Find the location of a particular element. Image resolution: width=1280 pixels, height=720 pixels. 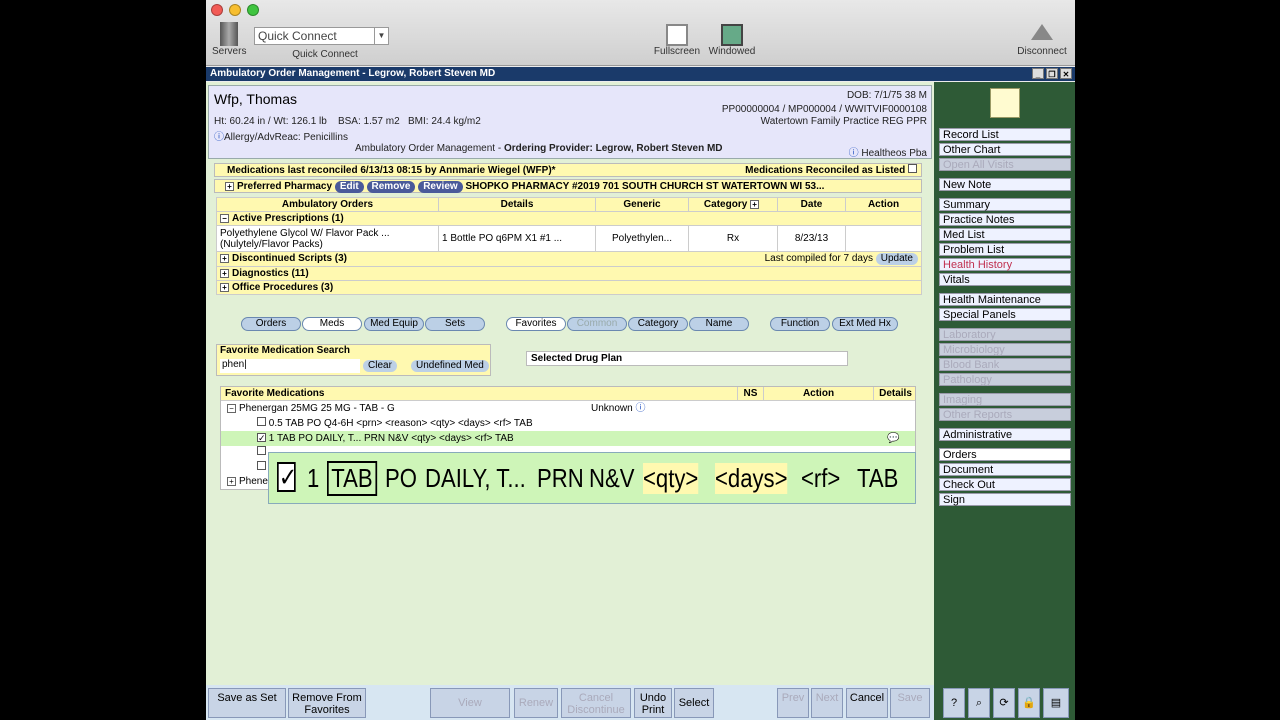

sidebar-item-administrative: Administrative is located at coordinates (1005, 434).